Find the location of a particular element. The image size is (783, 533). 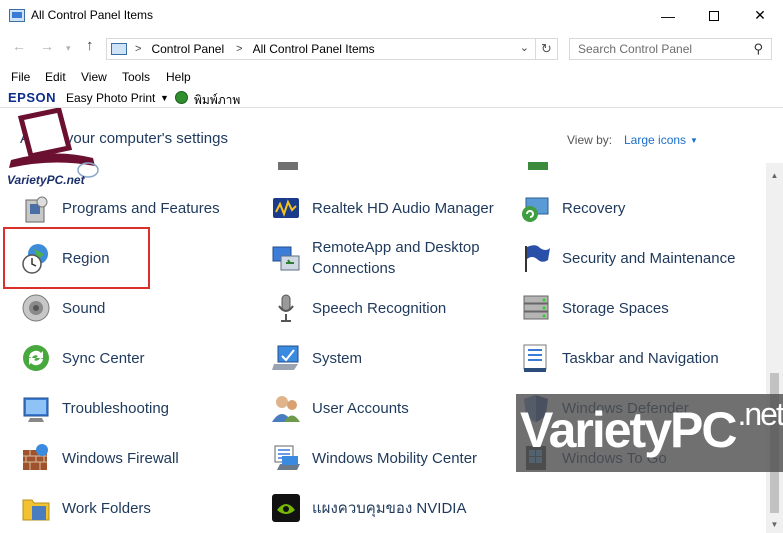

epson-logo: EPSON is located at coordinates (32, 97).